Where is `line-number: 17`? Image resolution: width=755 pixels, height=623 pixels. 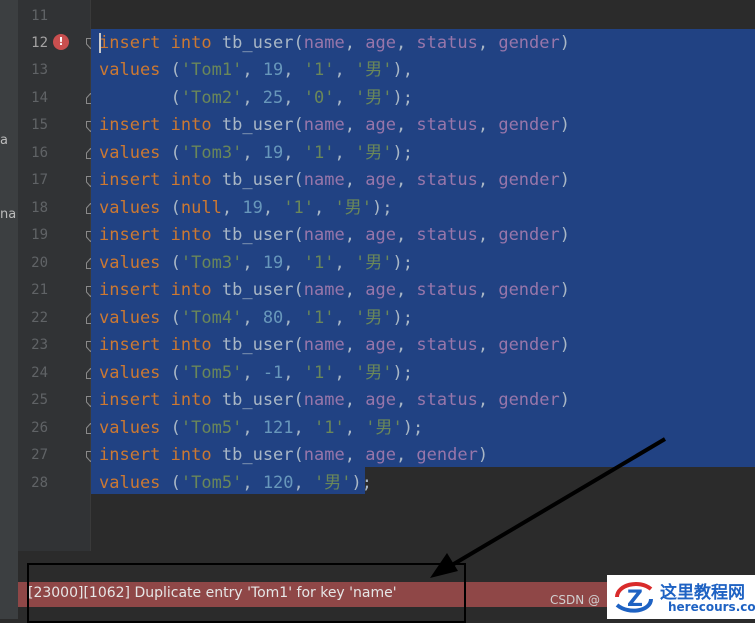
line-number: 17 is located at coordinates (39, 180).